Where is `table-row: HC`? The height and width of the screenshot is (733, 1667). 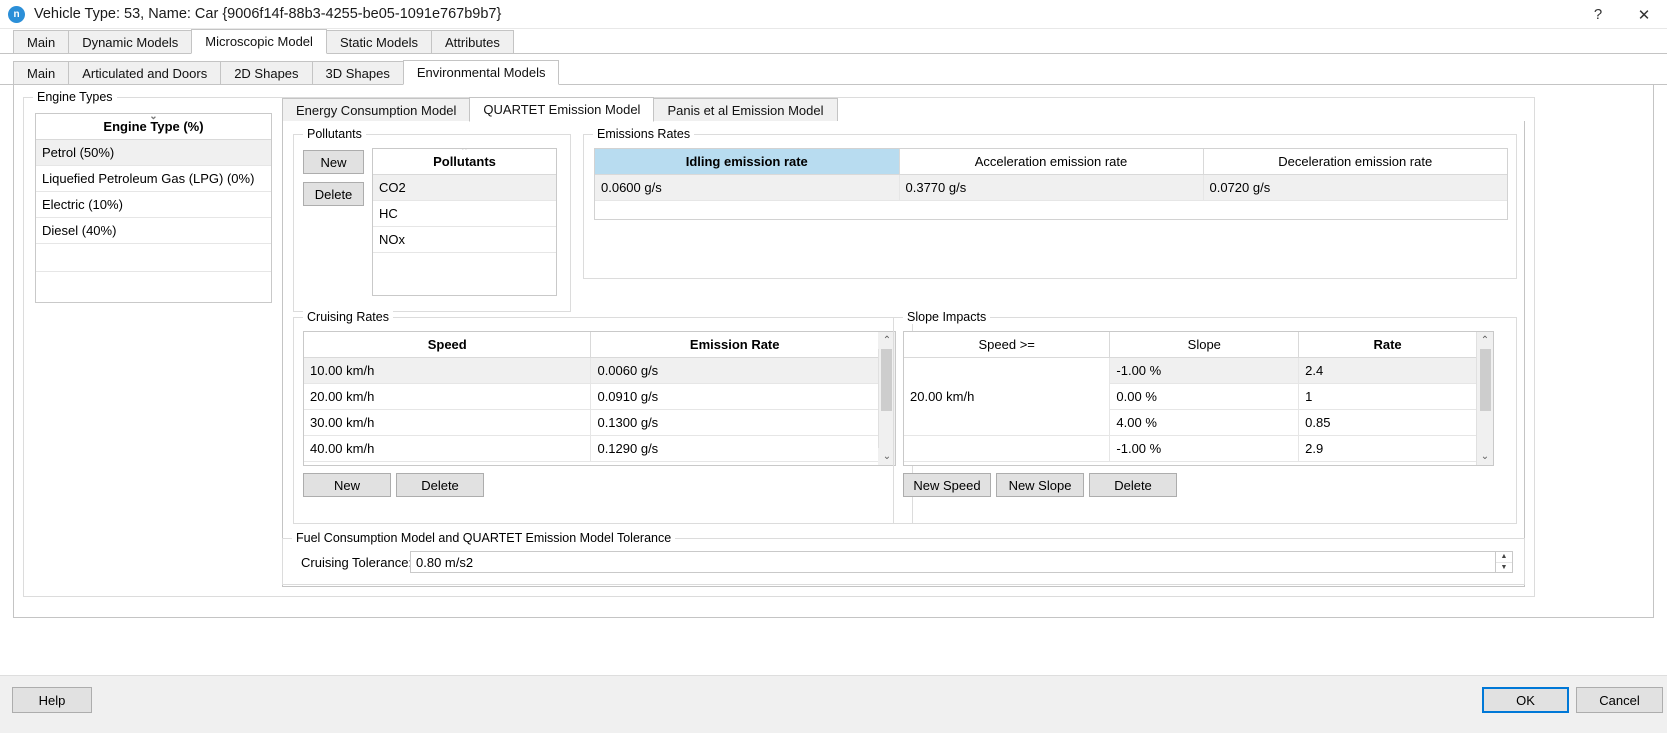 table-row: HC is located at coordinates (464, 213).